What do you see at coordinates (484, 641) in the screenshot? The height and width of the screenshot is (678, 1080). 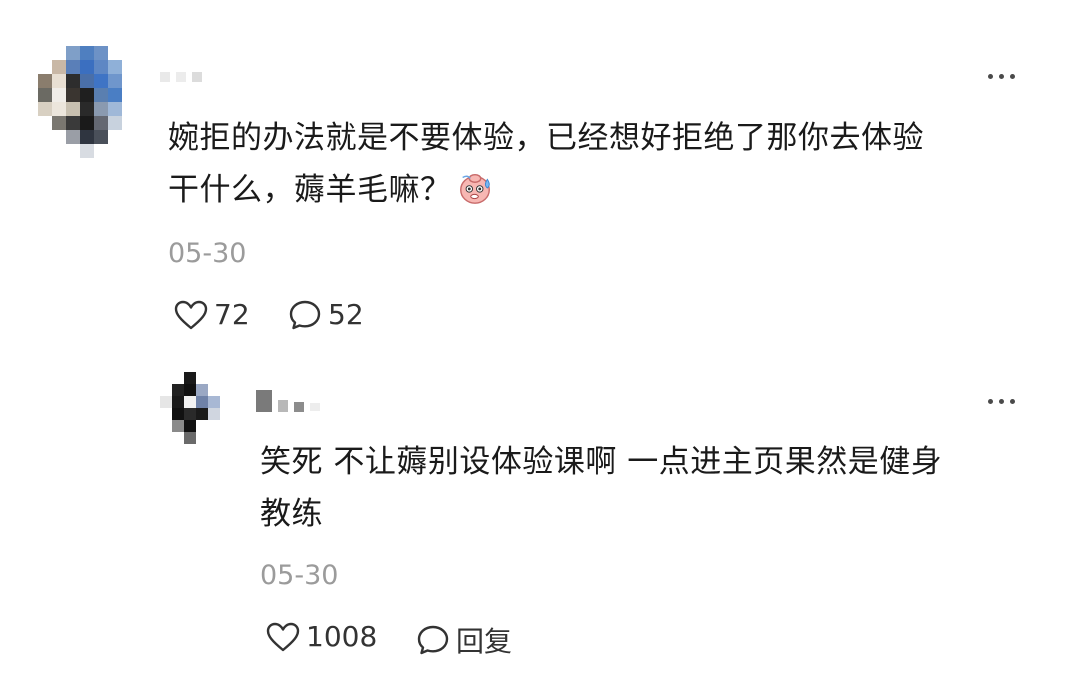 I see `reply-label: 回复` at bounding box center [484, 641].